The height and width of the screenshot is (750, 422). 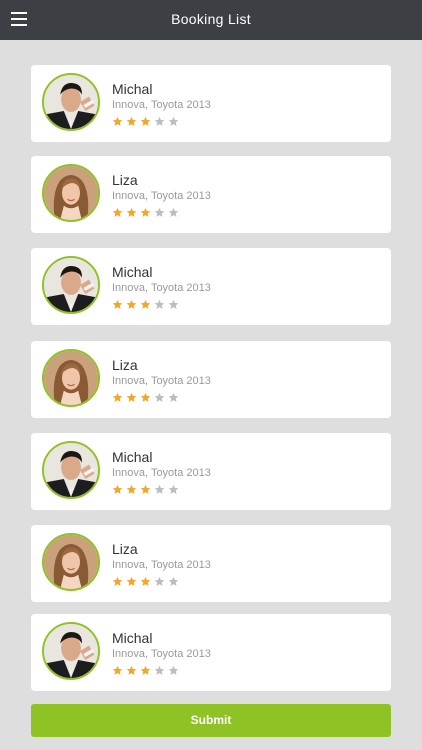 I want to click on app-header: Booking List, so click(x=211, y=20).